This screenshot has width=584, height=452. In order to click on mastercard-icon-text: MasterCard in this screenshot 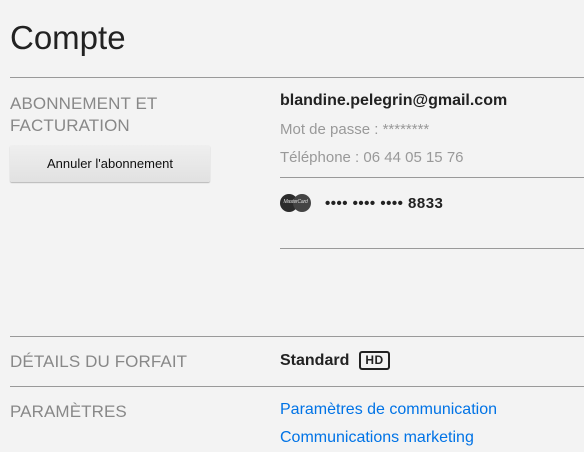, I will do `click(295, 201)`.